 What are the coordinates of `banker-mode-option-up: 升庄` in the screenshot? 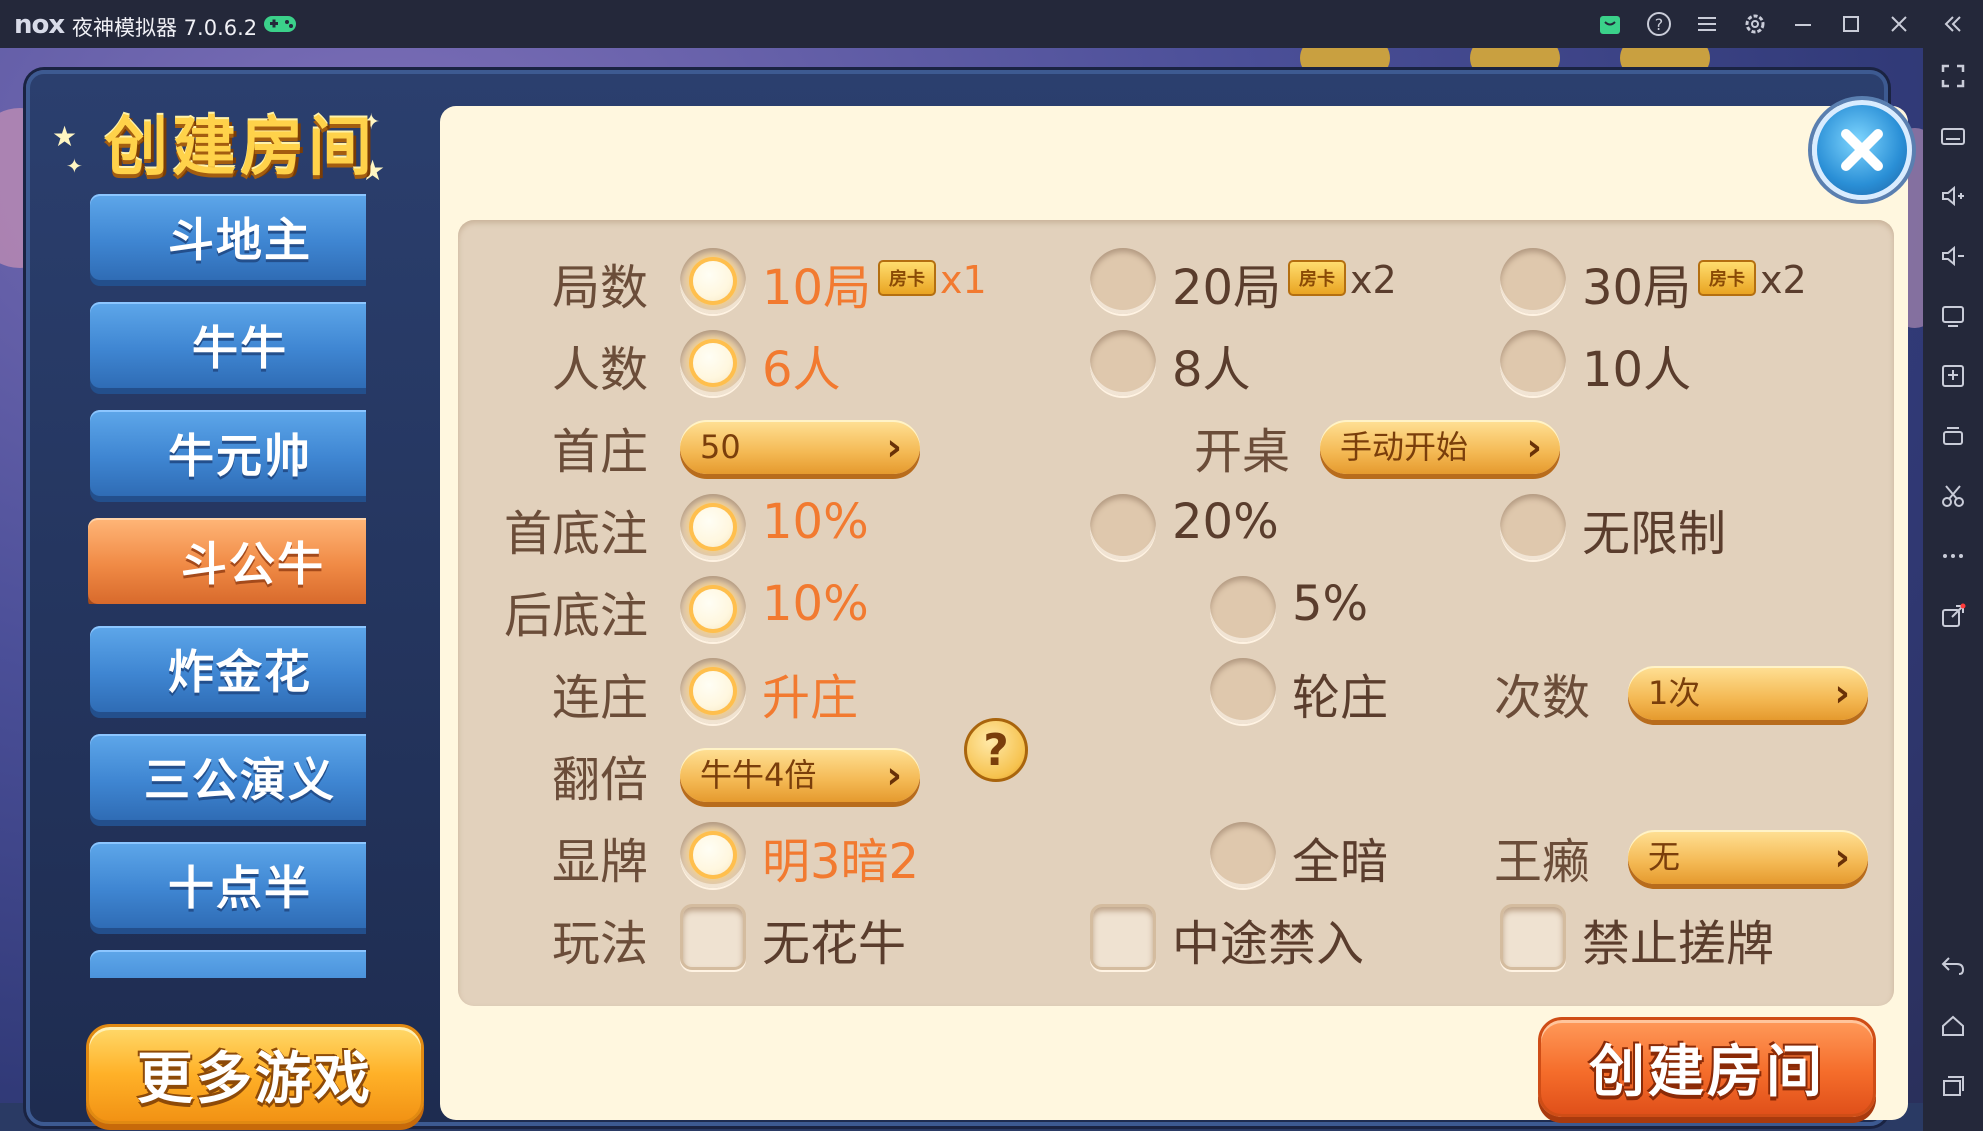 It's located at (810, 693).